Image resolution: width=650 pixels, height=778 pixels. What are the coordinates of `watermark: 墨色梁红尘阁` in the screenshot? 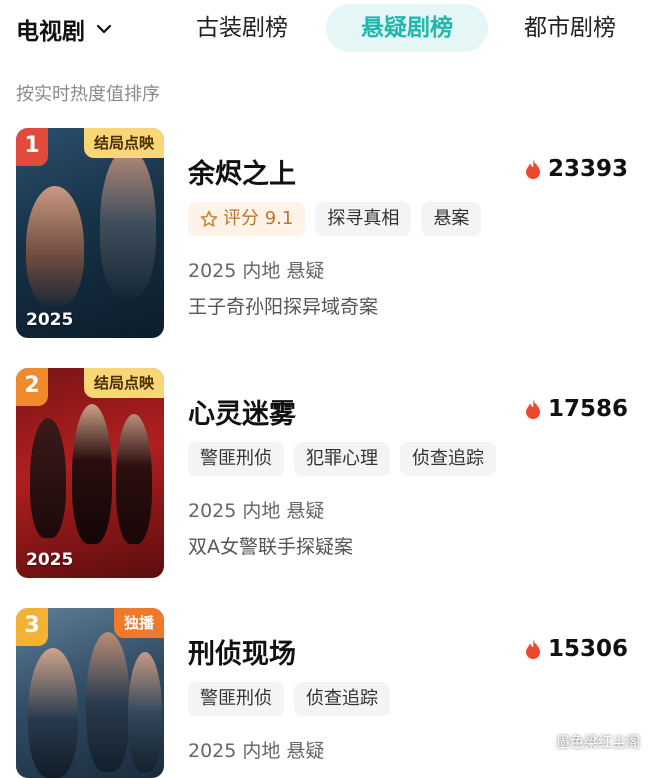 It's located at (598, 743).